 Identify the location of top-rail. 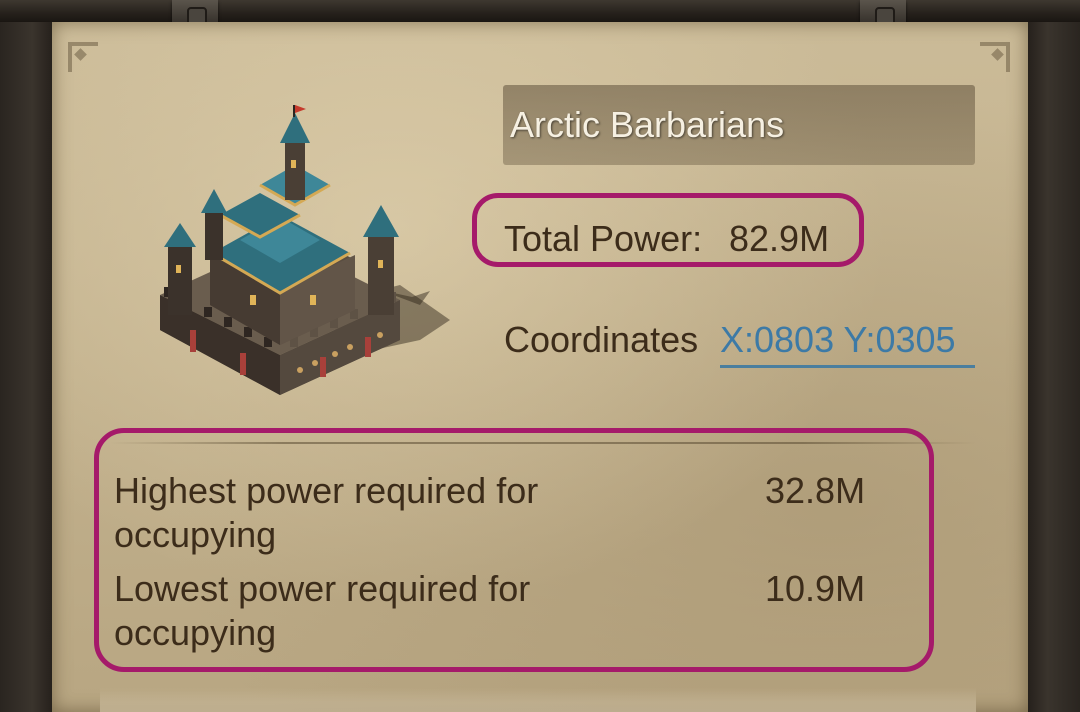
(540, 11).